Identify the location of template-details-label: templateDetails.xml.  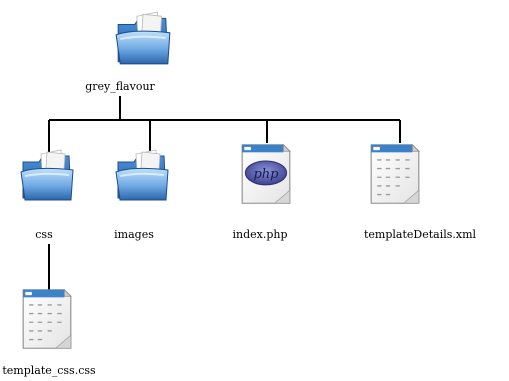
(420, 234).